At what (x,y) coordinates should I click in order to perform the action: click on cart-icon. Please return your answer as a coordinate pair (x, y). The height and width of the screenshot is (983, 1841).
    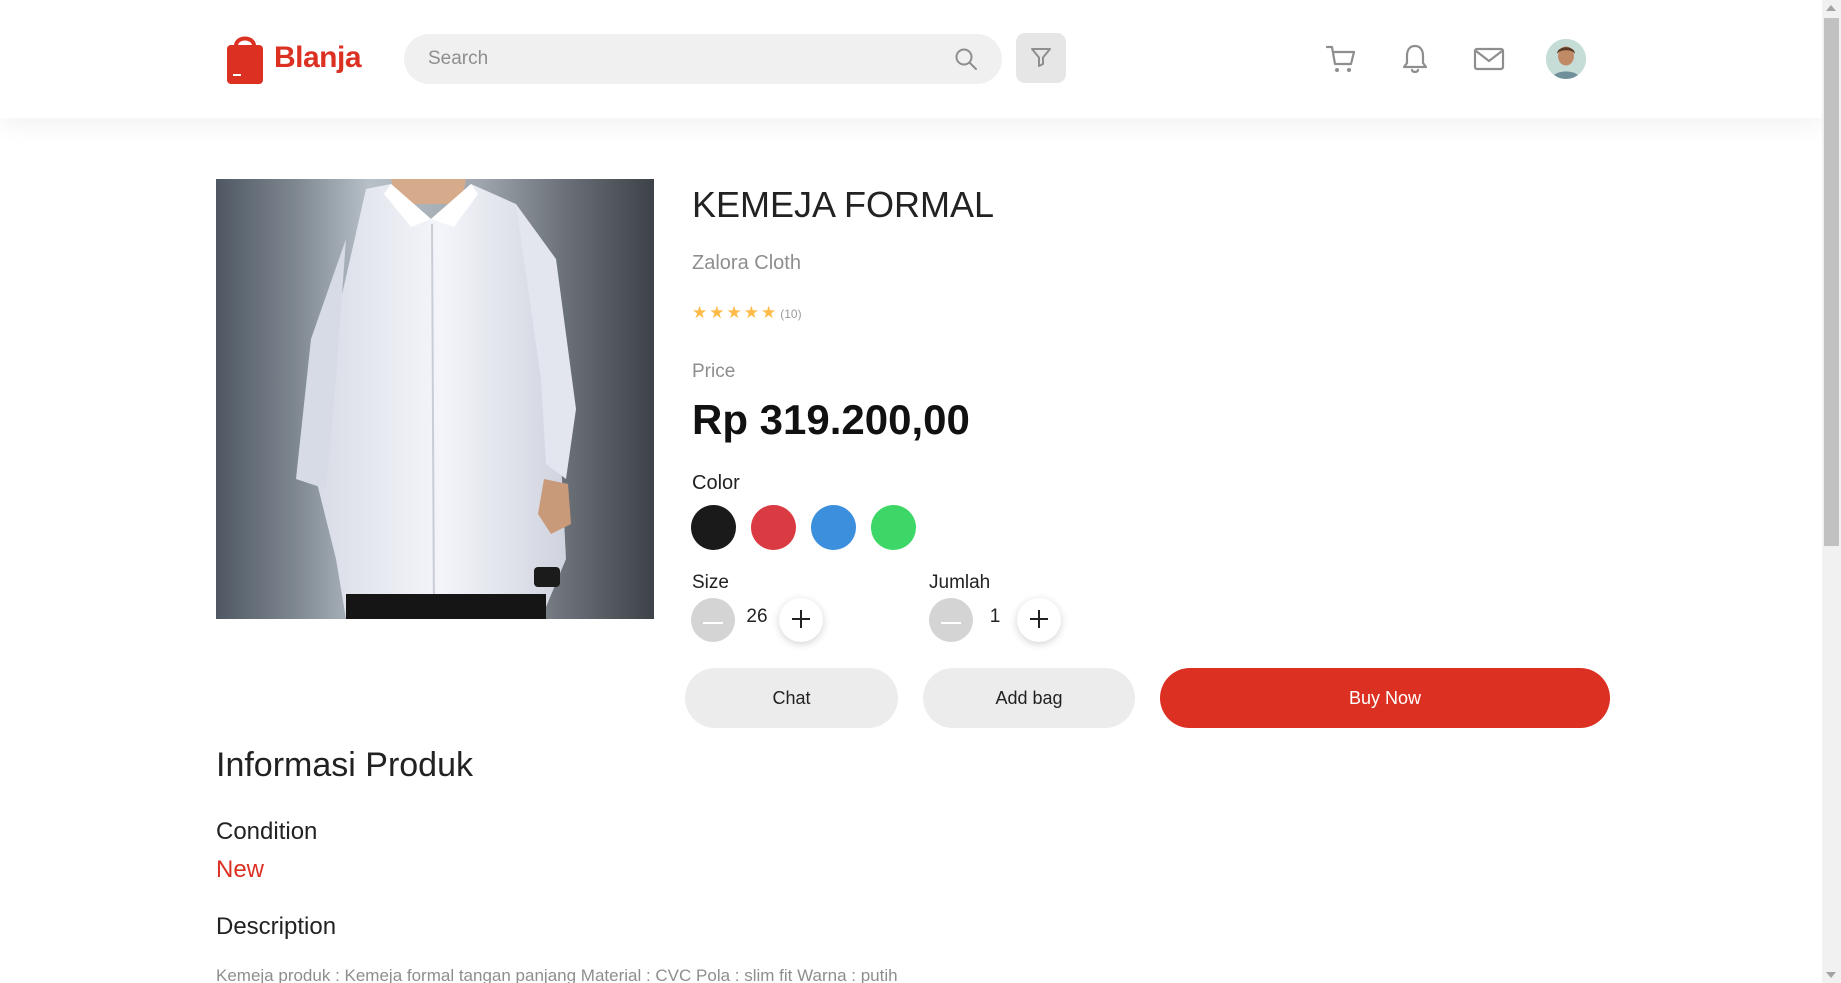
    Looking at the image, I should click on (1341, 59).